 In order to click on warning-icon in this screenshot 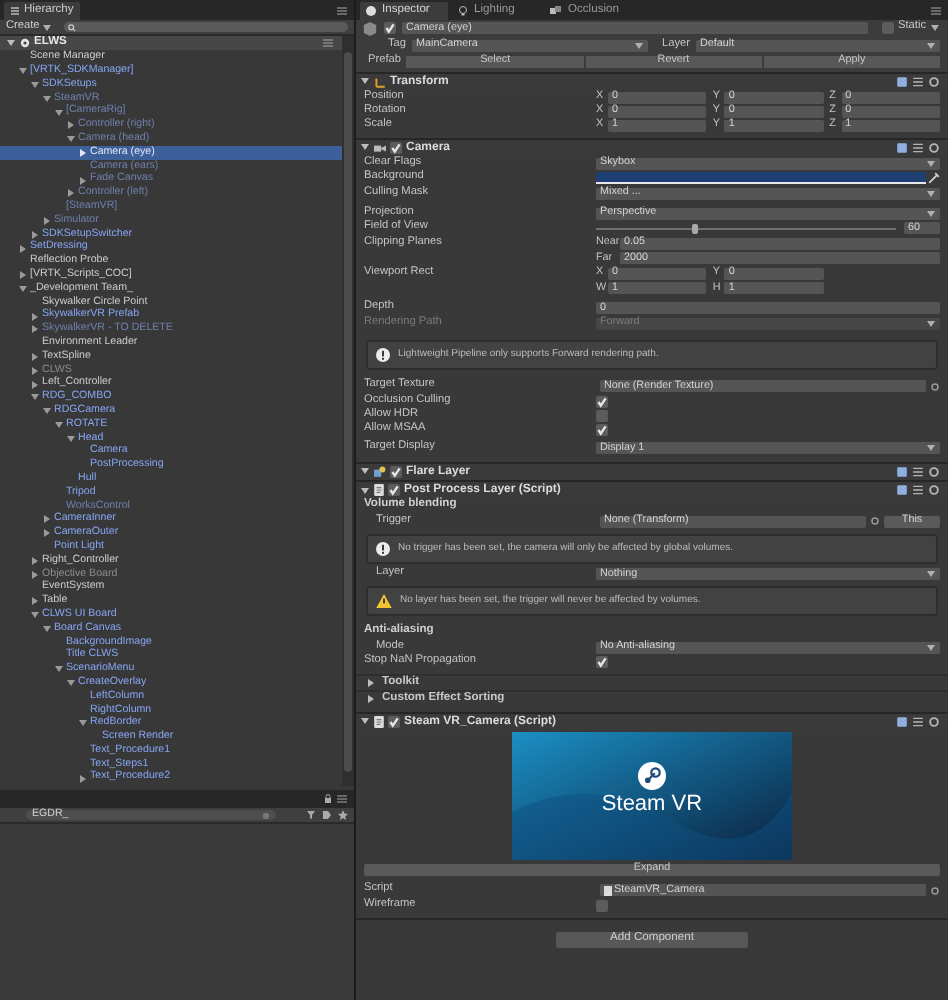, I will do `click(384, 601)`.